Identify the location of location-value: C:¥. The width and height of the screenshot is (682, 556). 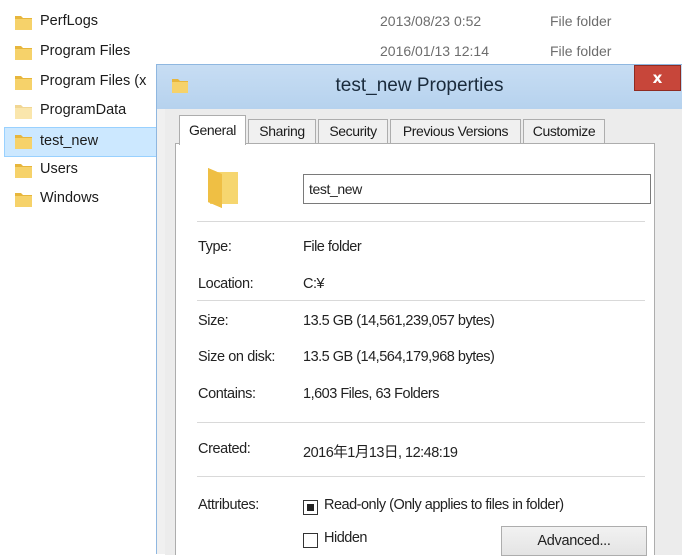
(314, 284).